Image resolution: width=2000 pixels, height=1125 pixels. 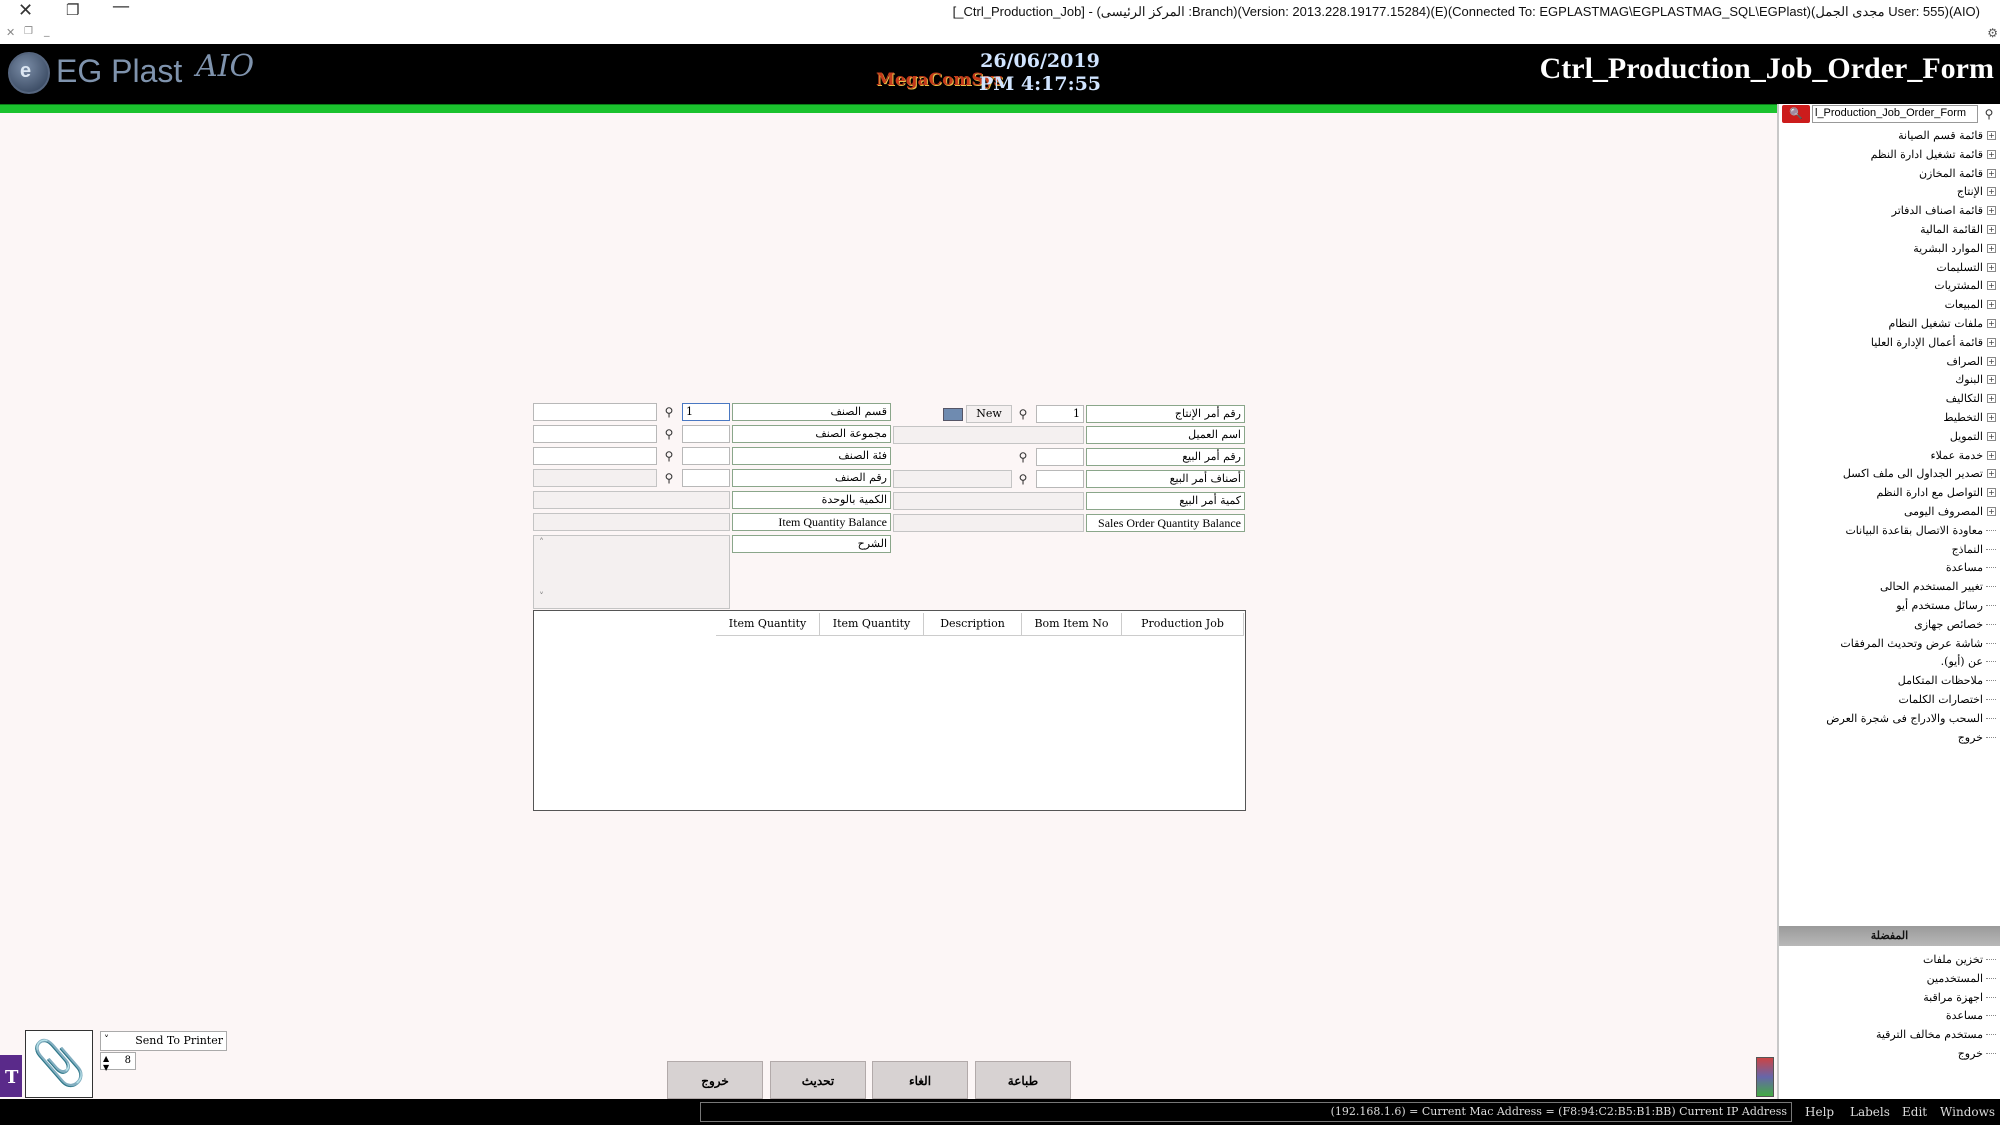 I want to click on tree-item: + التسليمات, so click(x=1966, y=267).